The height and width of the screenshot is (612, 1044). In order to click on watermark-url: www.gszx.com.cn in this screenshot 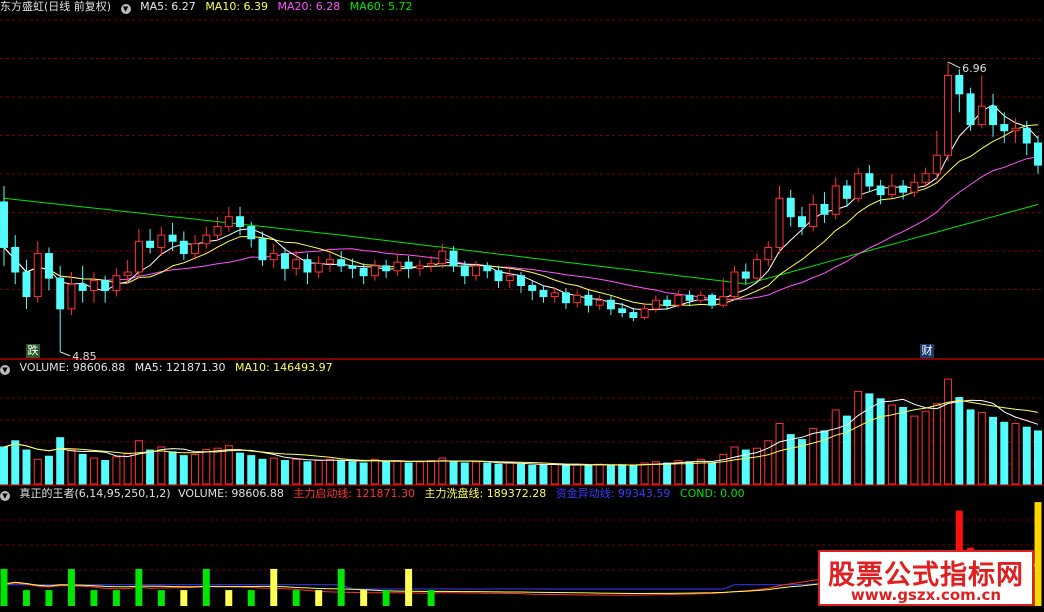, I will do `click(926, 595)`.